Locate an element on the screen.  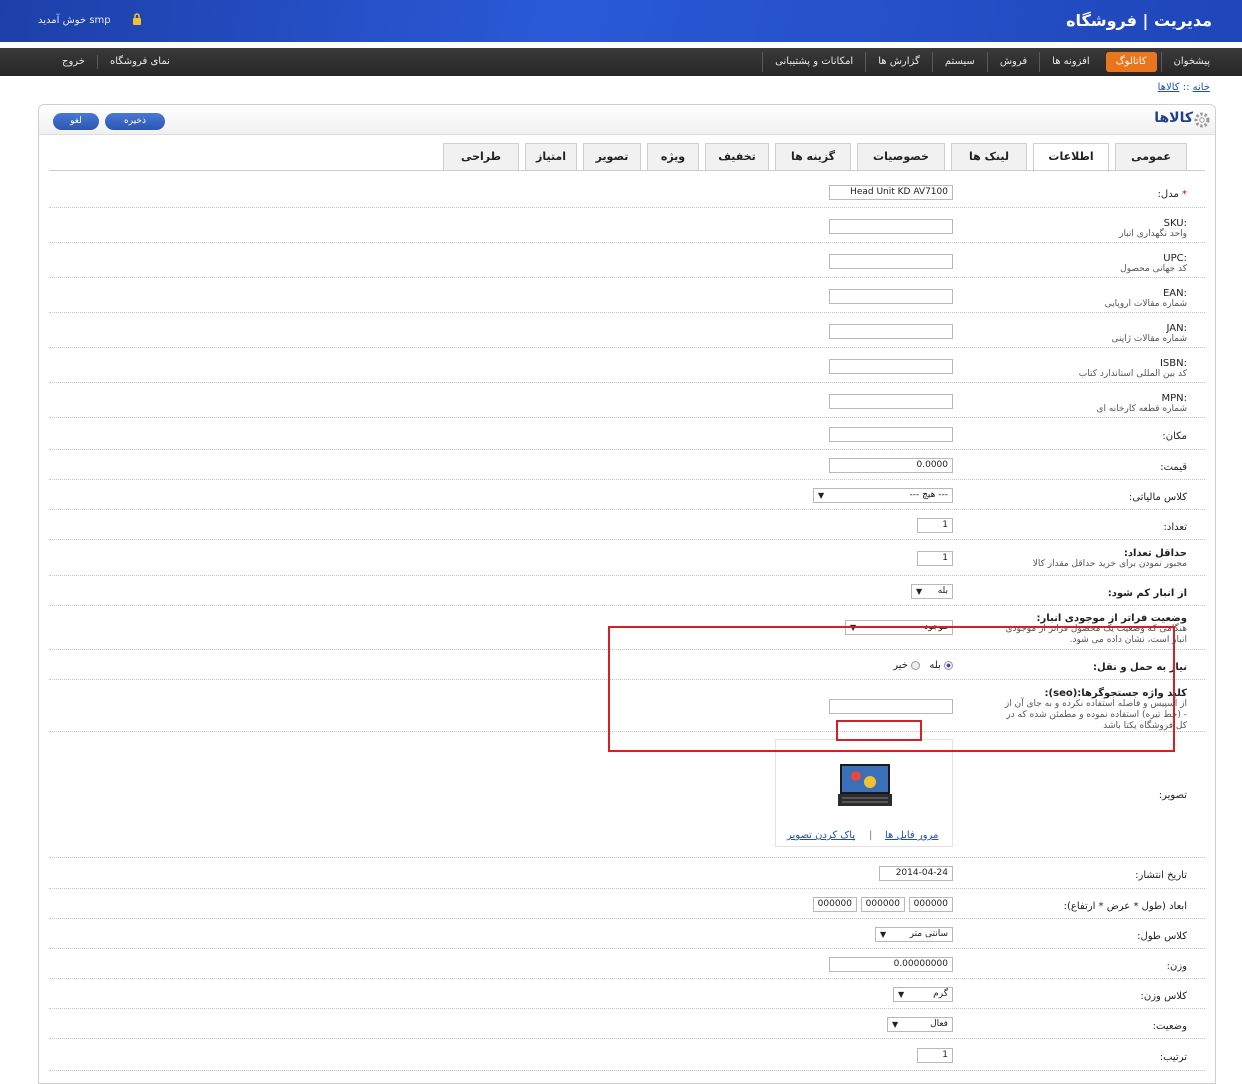
form-row-upc: :UPC کد جهانی محصول is located at coordinates (627, 260).